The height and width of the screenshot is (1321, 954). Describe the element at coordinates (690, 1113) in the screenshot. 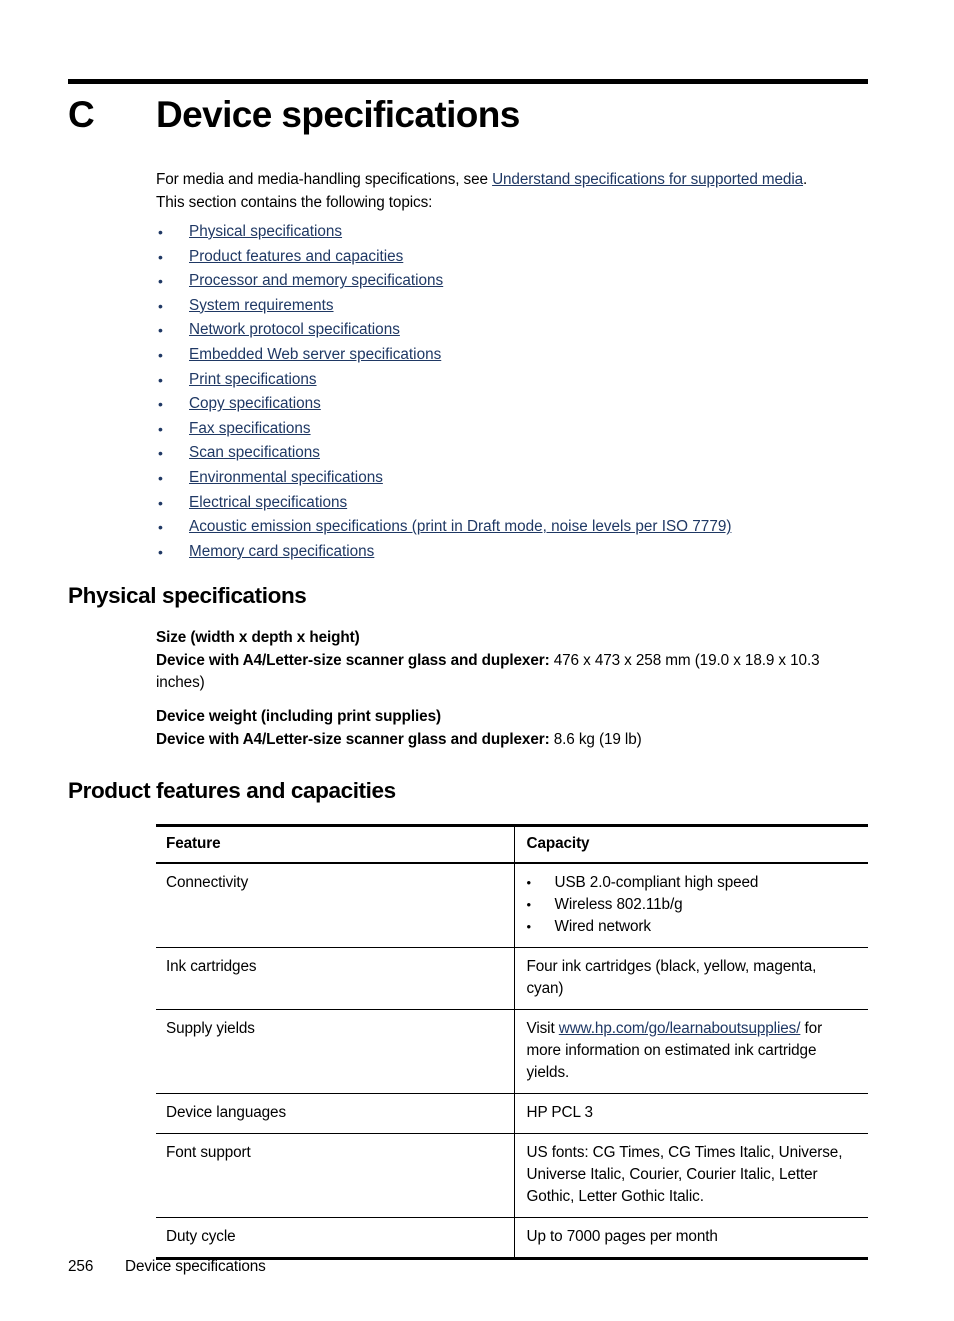

I see `cell-capacity: HP PCL 3` at that location.